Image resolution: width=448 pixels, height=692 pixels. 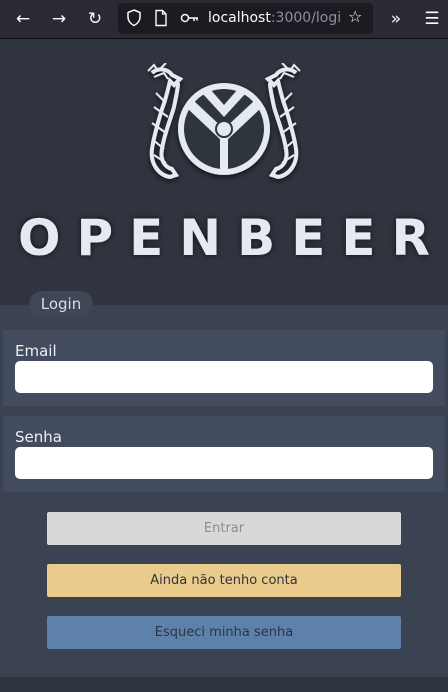 I want to click on browser-toolbar: ← → ↻ localhost:3000/logi ☆ » ☰, so click(x=224, y=19).